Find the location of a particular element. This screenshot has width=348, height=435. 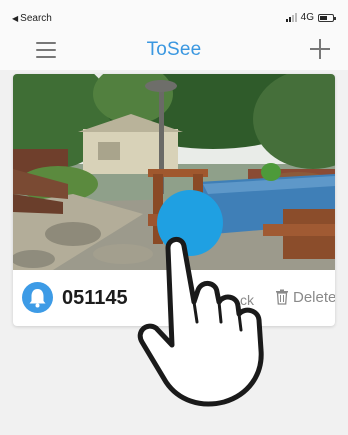

device-id: 051145 is located at coordinates (95, 298).